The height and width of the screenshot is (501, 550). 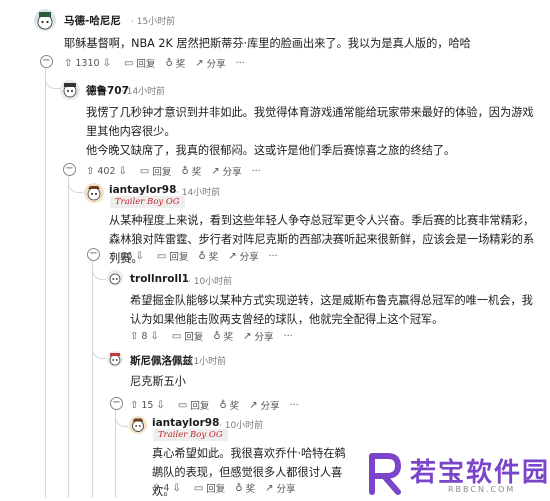 What do you see at coordinates (204, 362) in the screenshot?
I see `comment-timestamp: · 11小时前` at bounding box center [204, 362].